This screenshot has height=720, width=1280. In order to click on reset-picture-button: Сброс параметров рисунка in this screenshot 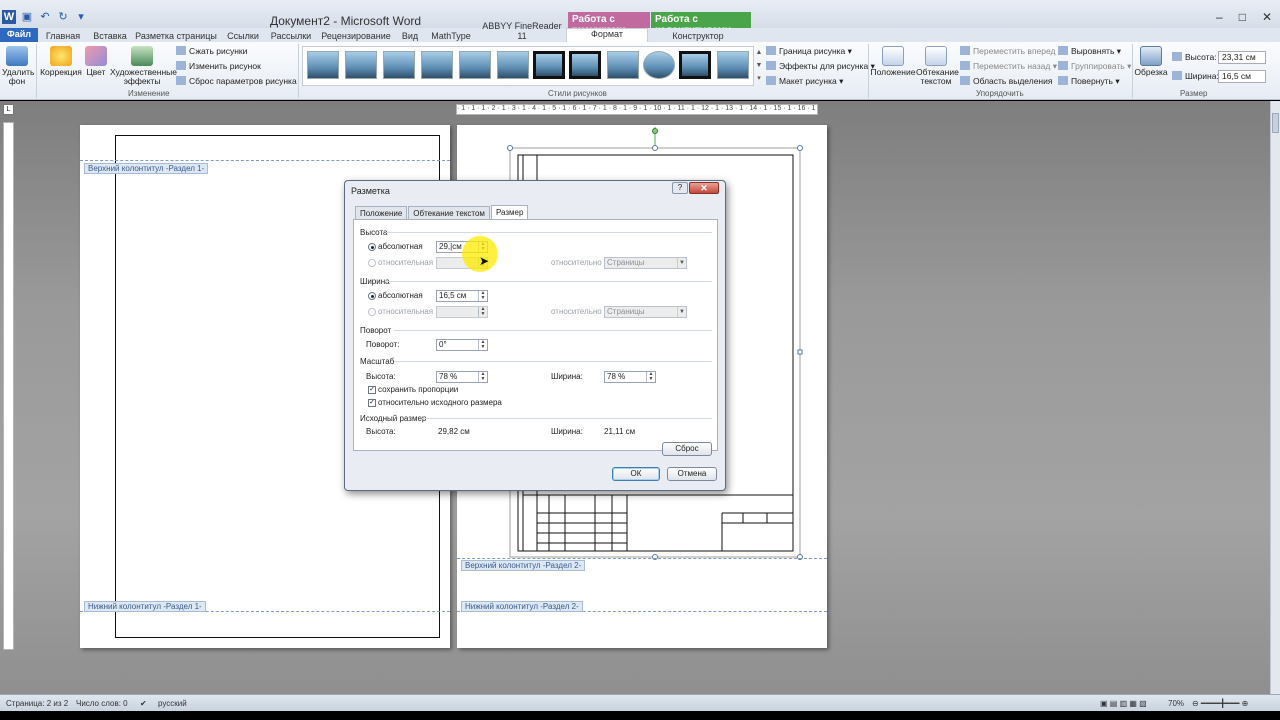, I will do `click(236, 81)`.